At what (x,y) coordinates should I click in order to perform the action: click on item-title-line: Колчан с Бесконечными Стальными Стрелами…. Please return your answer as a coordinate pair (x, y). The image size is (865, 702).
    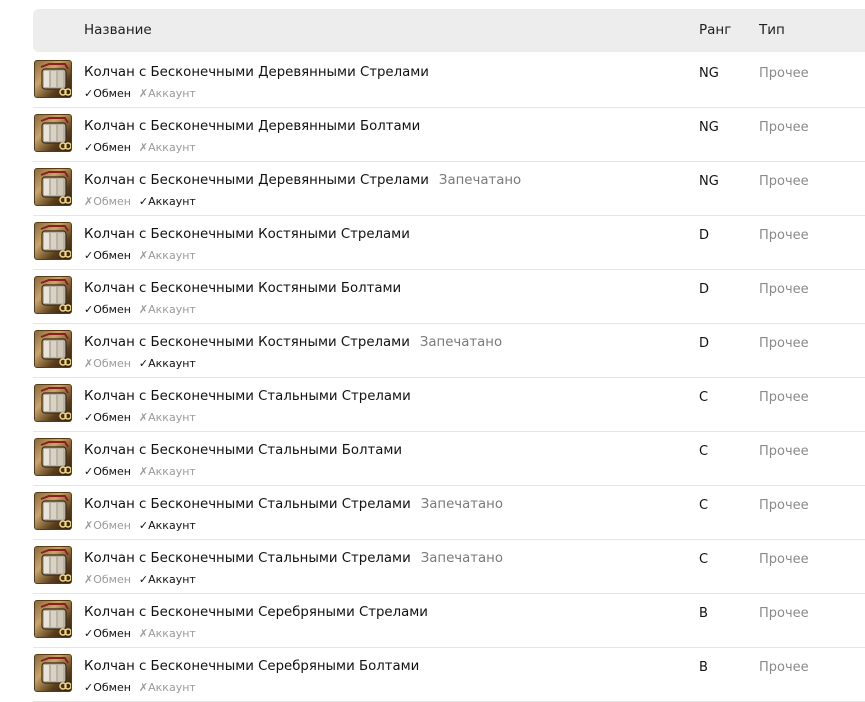
    Looking at the image, I should click on (293, 558).